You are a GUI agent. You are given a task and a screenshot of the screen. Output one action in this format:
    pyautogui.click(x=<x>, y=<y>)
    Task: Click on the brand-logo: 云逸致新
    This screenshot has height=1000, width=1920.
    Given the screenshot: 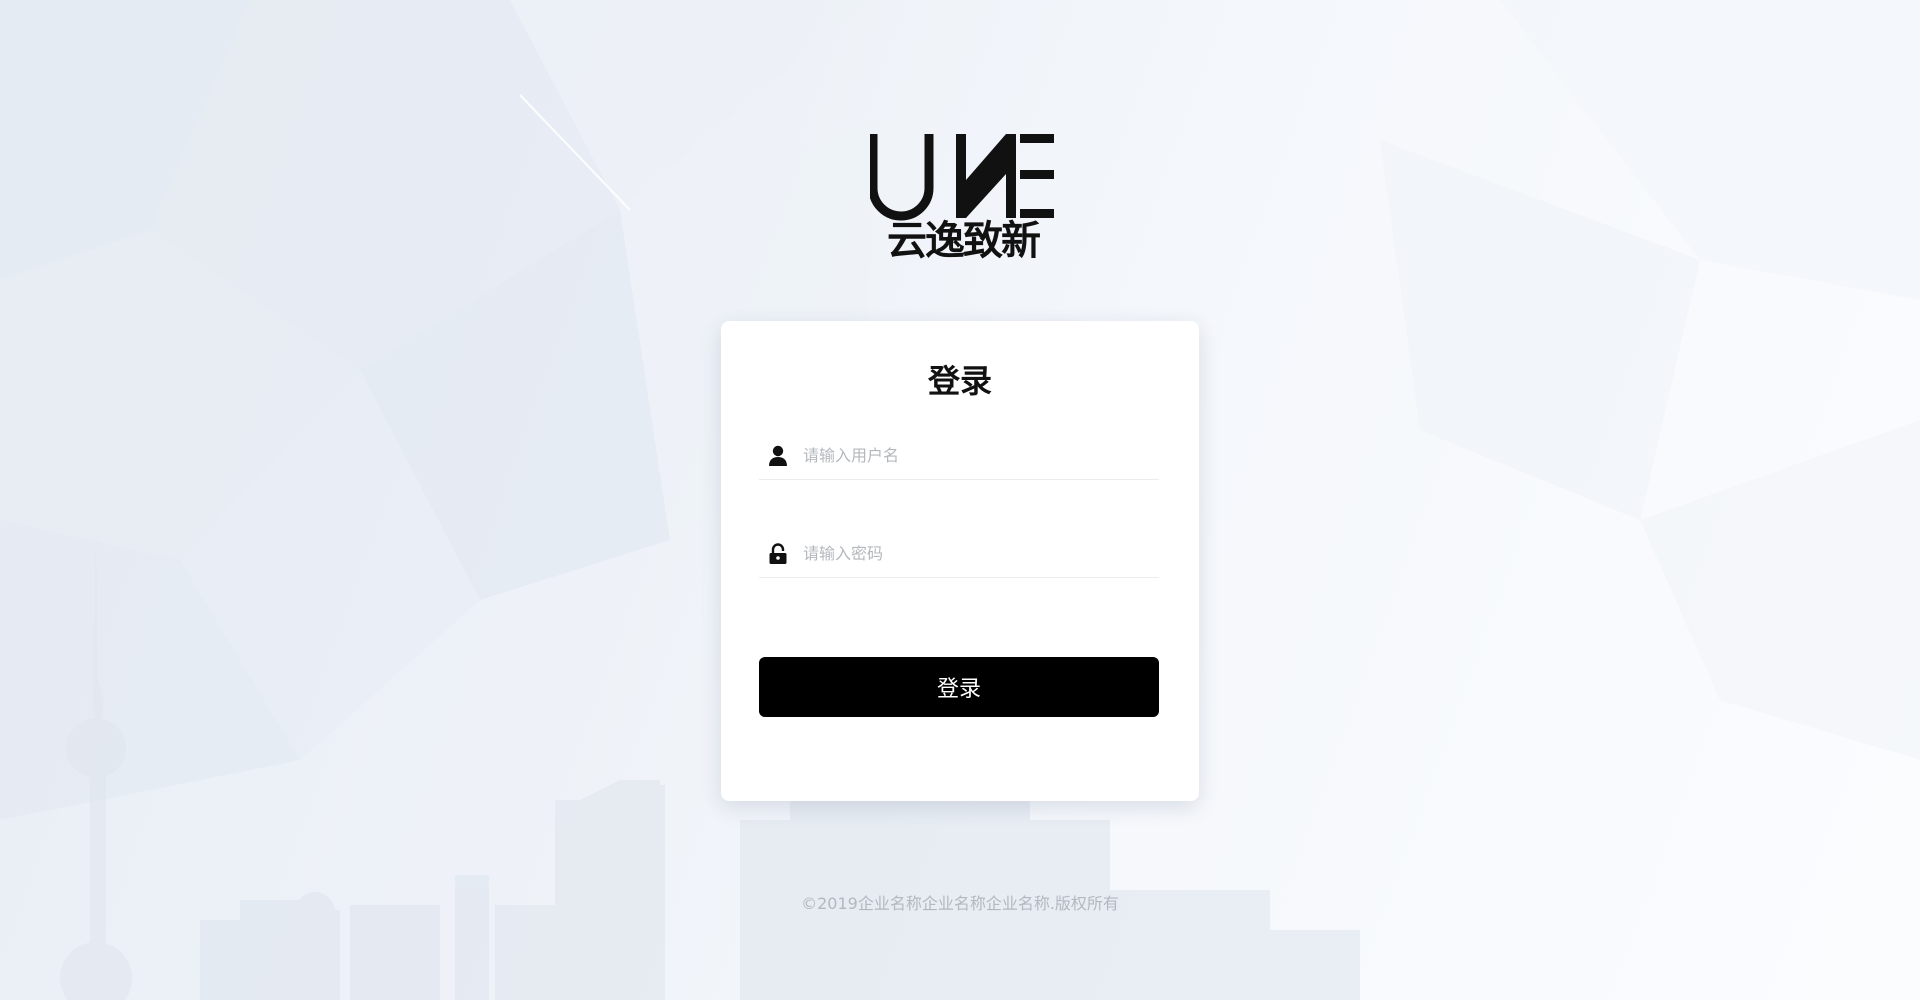 What is the action you would take?
    pyautogui.click(x=963, y=197)
    